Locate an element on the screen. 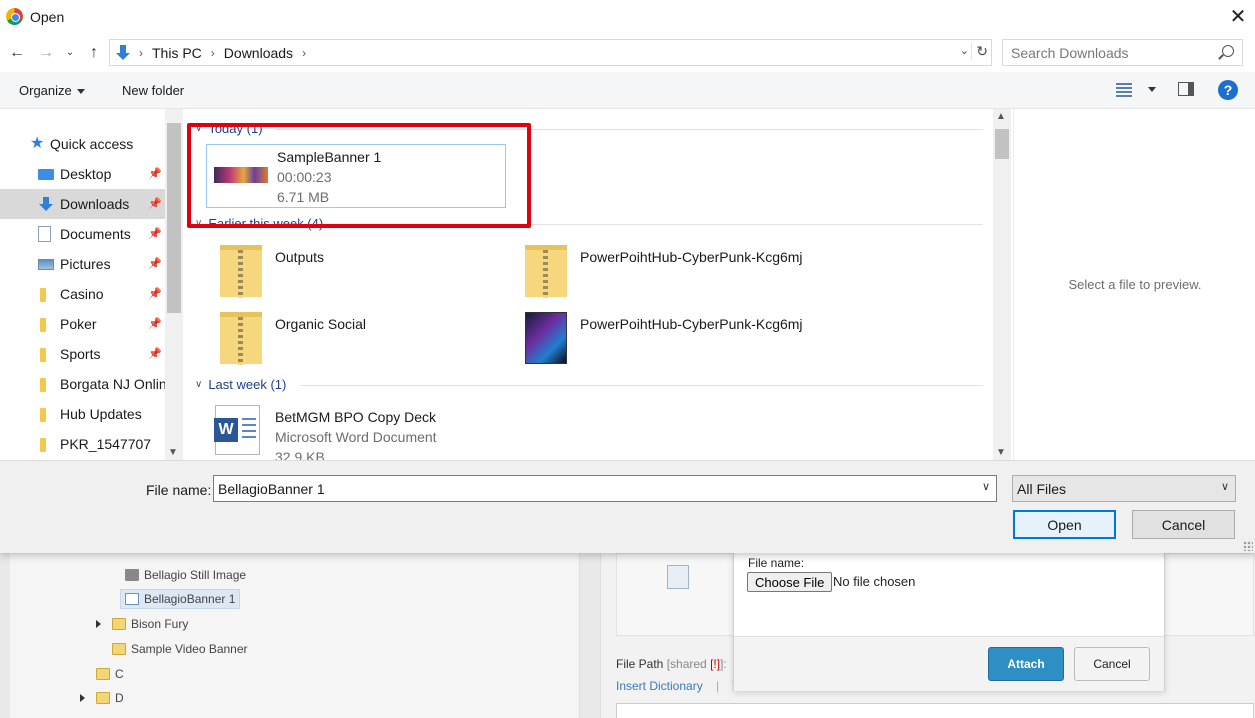  nav-item-label: Quick access is located at coordinates (92, 144).